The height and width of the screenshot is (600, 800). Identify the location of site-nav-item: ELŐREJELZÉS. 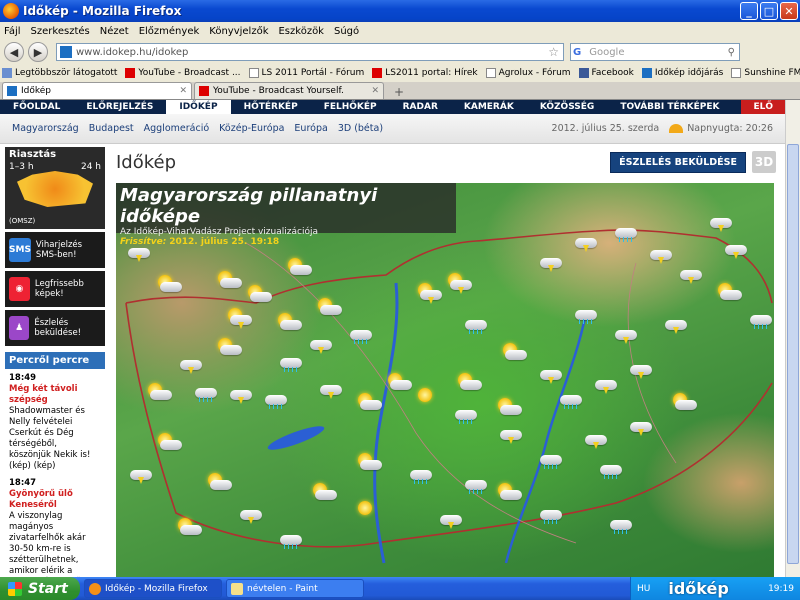
(119, 107).